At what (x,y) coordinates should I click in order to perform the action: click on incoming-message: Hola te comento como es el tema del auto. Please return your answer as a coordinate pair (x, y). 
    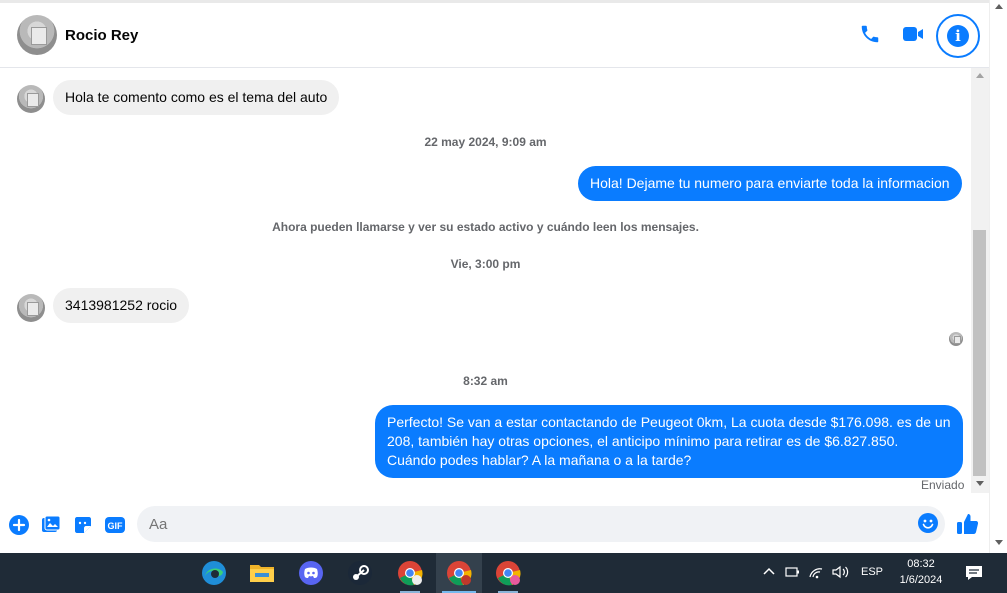
    Looking at the image, I should click on (196, 97).